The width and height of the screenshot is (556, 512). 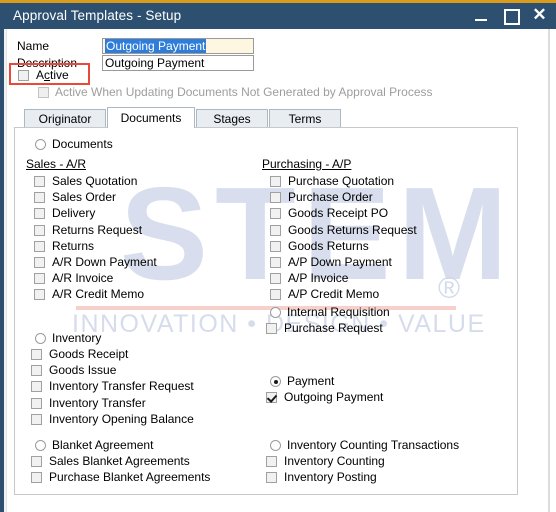 What do you see at coordinates (43, 92) in the screenshot?
I see `active-when-updating-checkbox` at bounding box center [43, 92].